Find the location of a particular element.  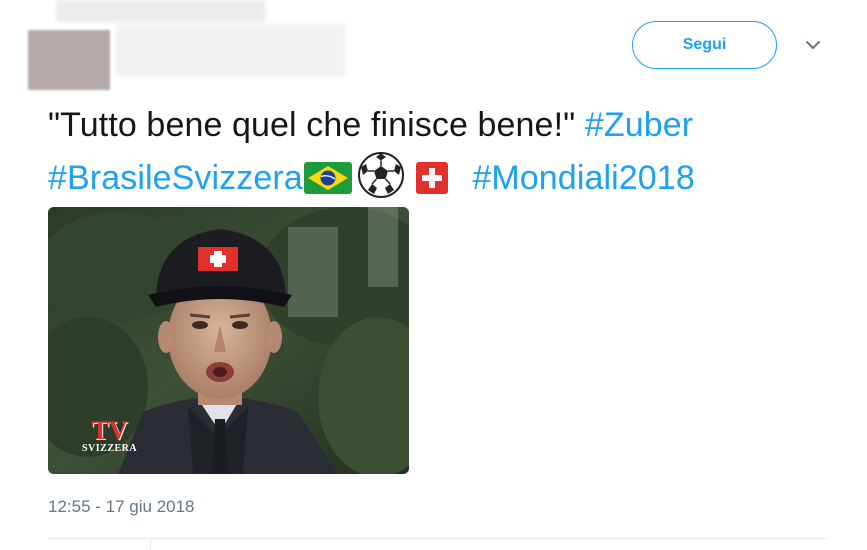

divider is located at coordinates (438, 538).